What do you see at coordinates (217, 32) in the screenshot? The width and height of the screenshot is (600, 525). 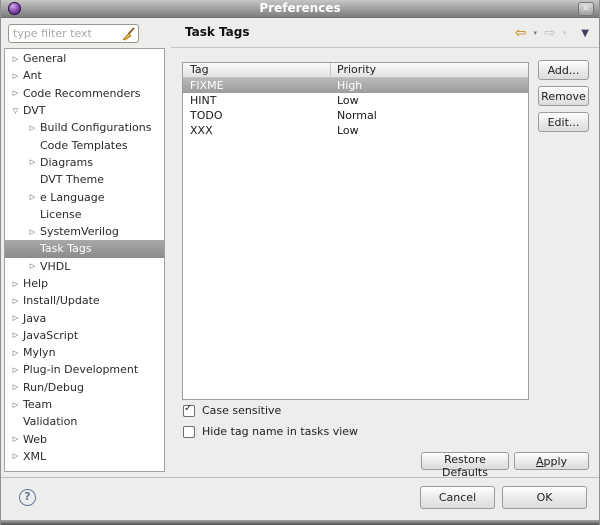 I see `page-title: Task Tags` at bounding box center [217, 32].